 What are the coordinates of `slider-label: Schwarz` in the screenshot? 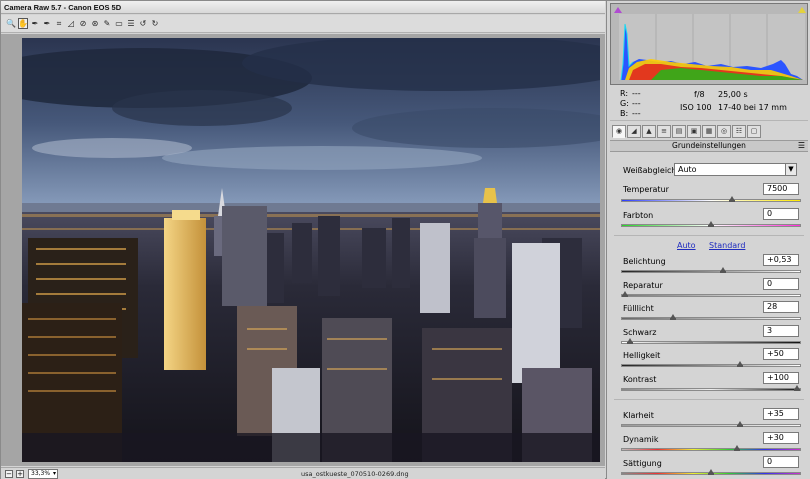 It's located at (640, 332).